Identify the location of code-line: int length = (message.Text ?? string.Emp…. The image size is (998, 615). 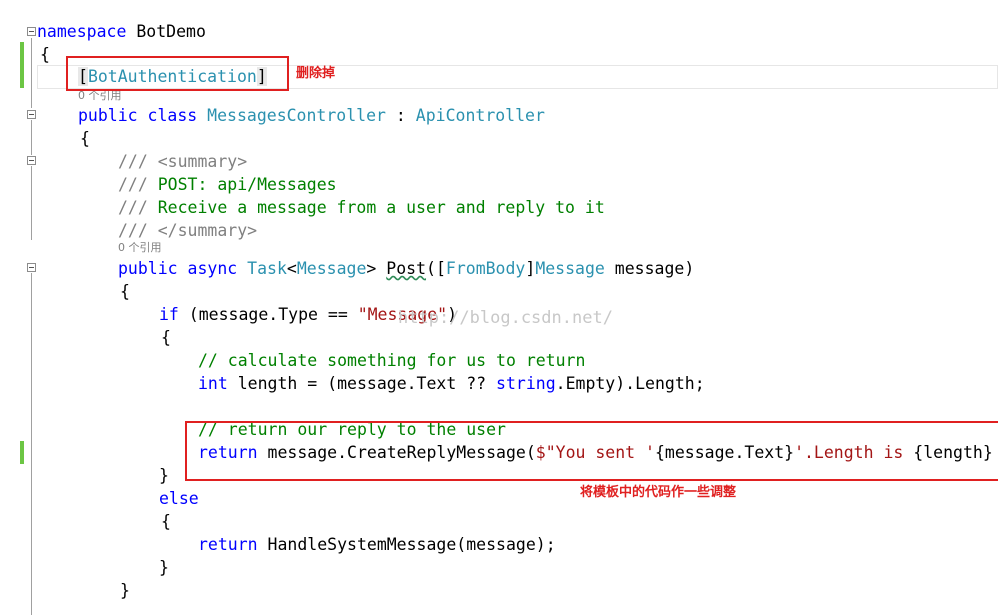
(451, 383).